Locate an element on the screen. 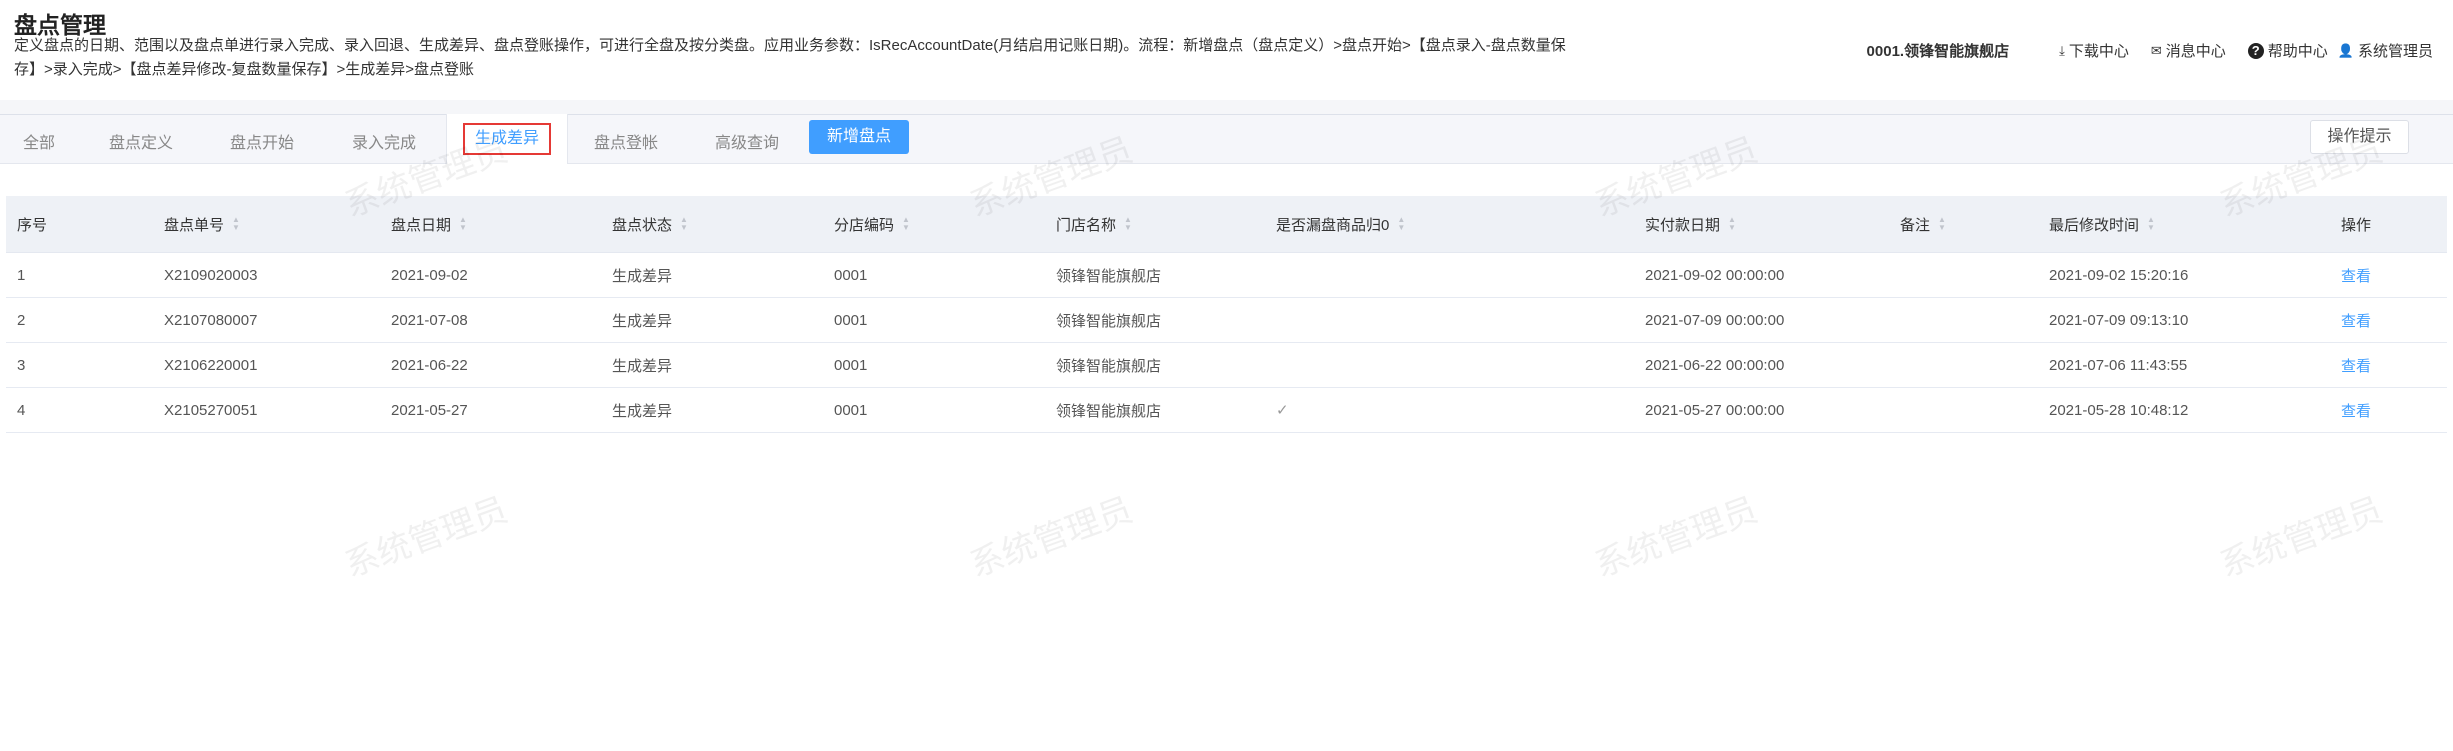  help-label: 帮助中心 is located at coordinates (2297, 51).